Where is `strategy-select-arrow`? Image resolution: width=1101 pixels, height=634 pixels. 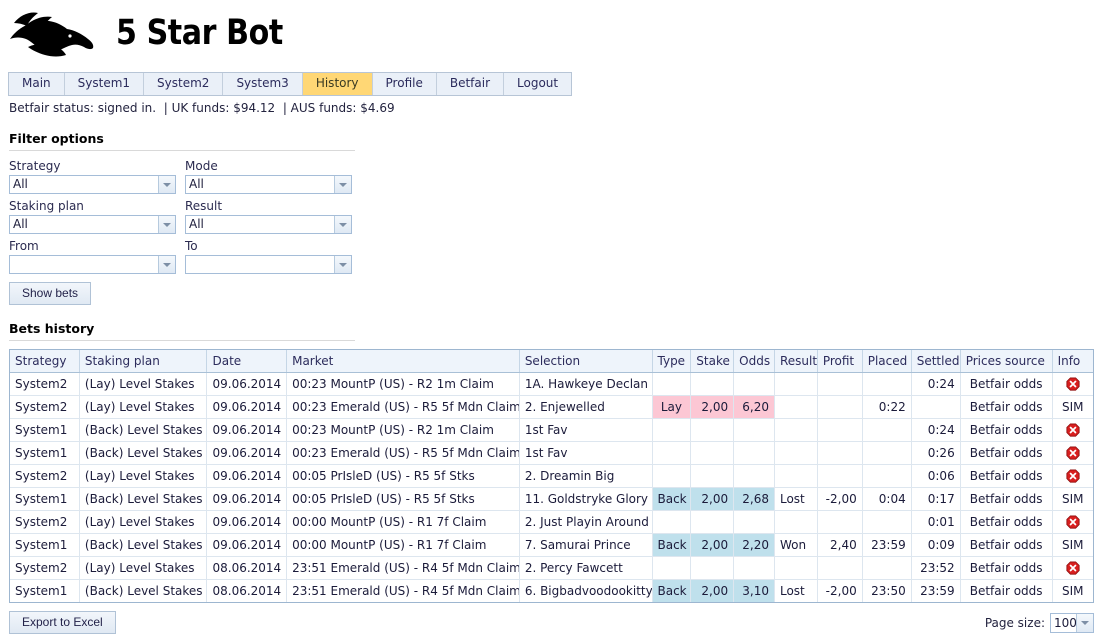 strategy-select-arrow is located at coordinates (166, 184).